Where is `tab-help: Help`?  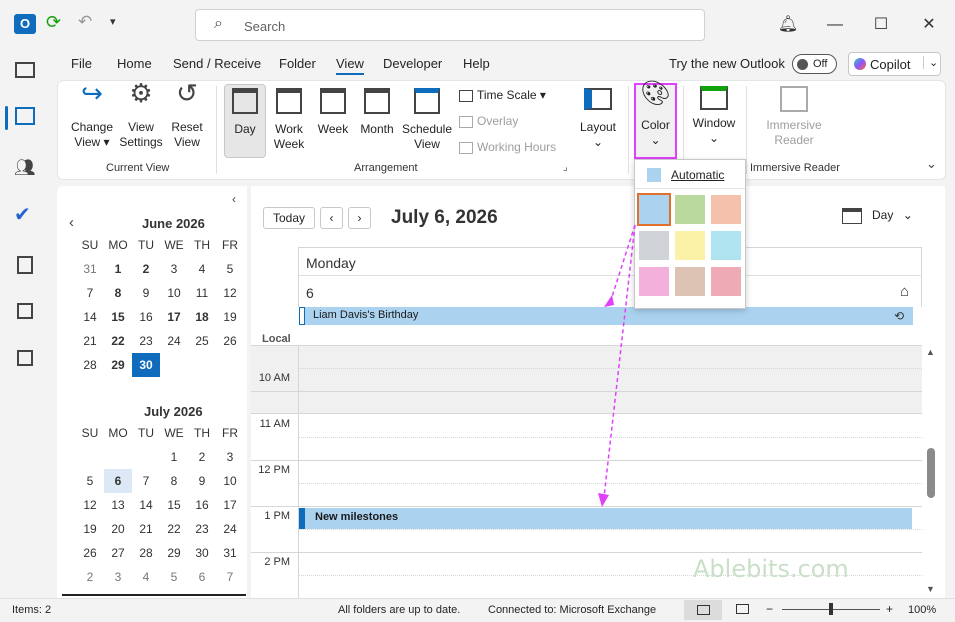 tab-help: Help is located at coordinates (476, 63).